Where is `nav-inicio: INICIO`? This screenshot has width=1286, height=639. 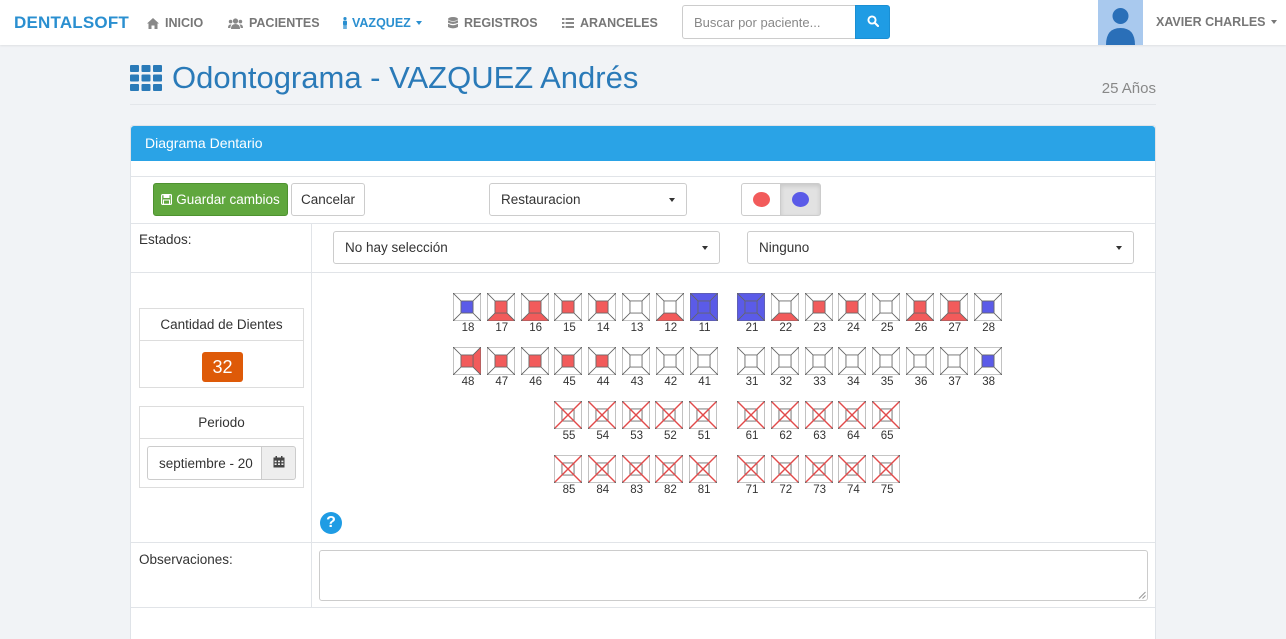
nav-inicio: INICIO is located at coordinates (175, 23).